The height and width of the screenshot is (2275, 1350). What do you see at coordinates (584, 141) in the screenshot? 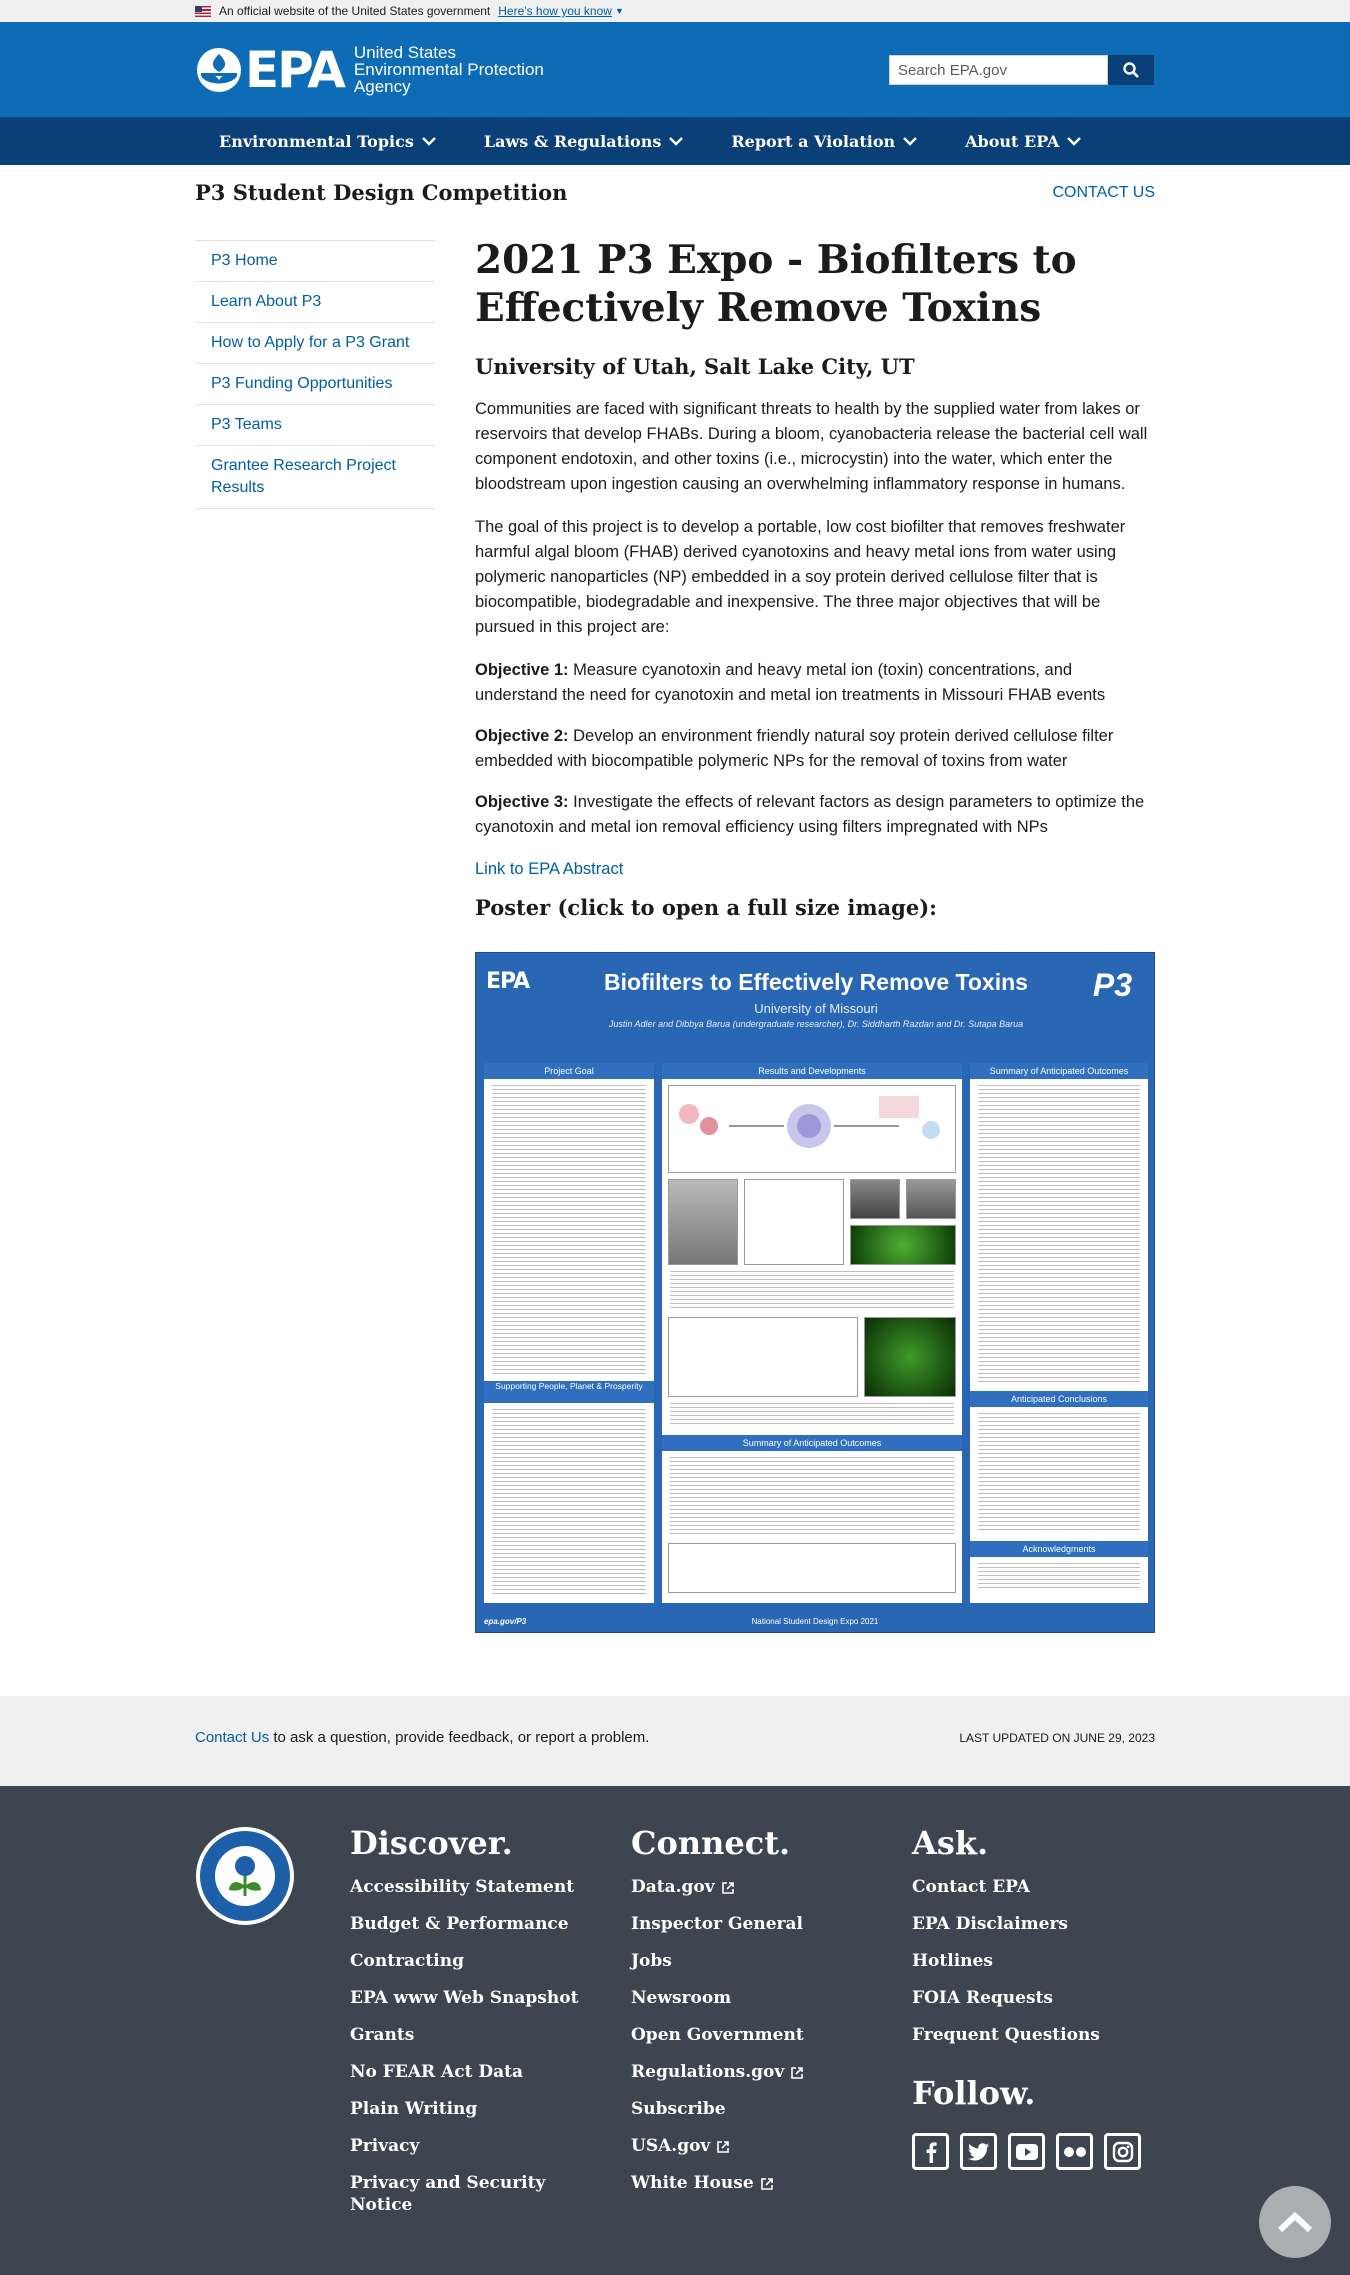
I see `nav-laws-regulations: Laws & Regulations` at bounding box center [584, 141].